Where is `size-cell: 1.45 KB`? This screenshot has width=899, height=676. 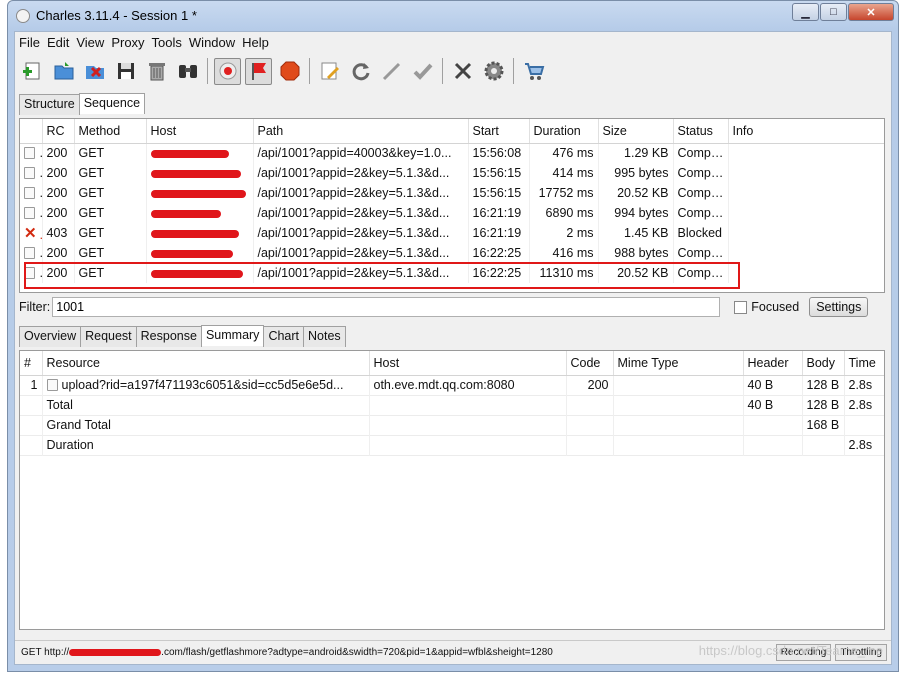 size-cell: 1.45 KB is located at coordinates (636, 233).